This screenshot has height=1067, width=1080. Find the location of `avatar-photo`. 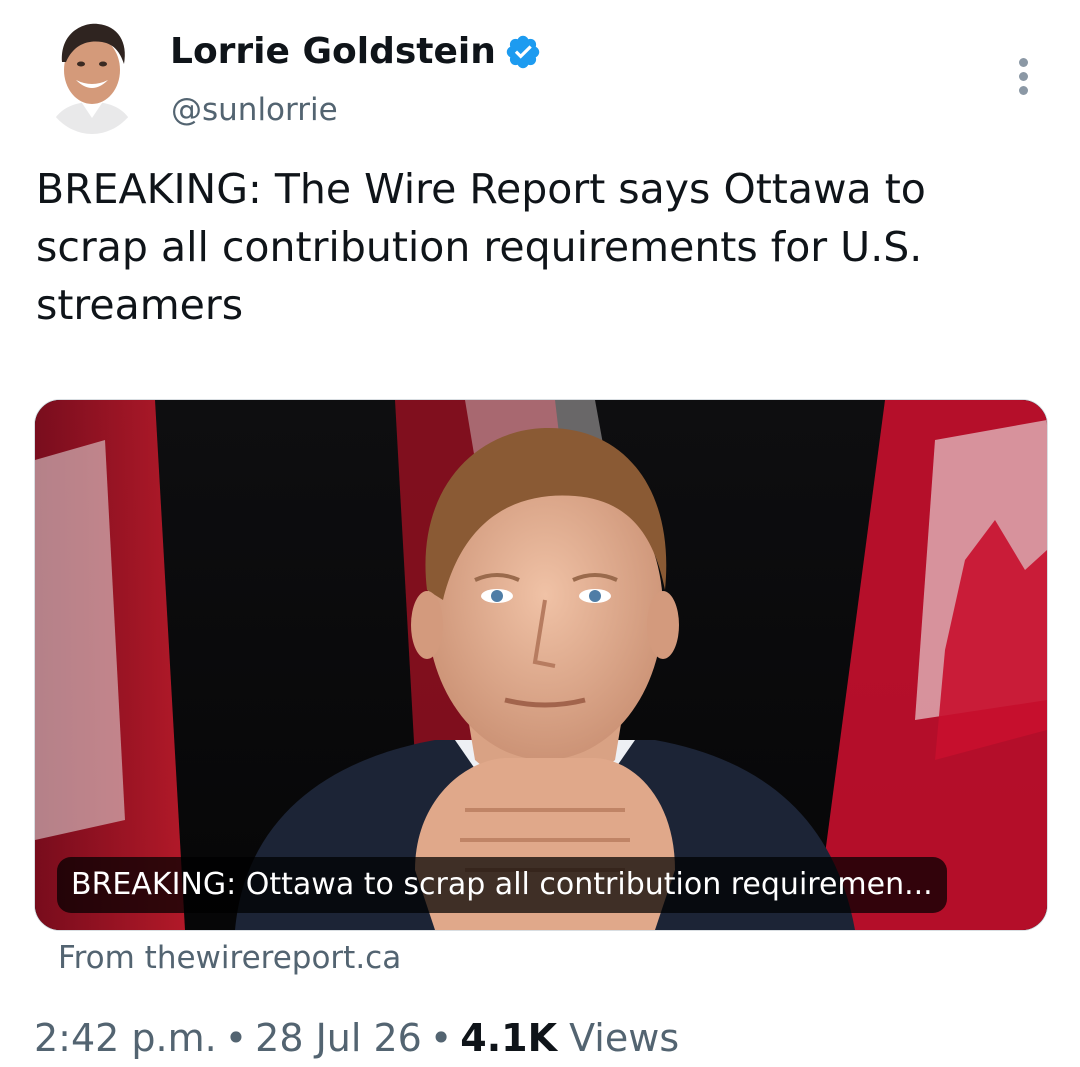

avatar-photo is located at coordinates (92, 74).